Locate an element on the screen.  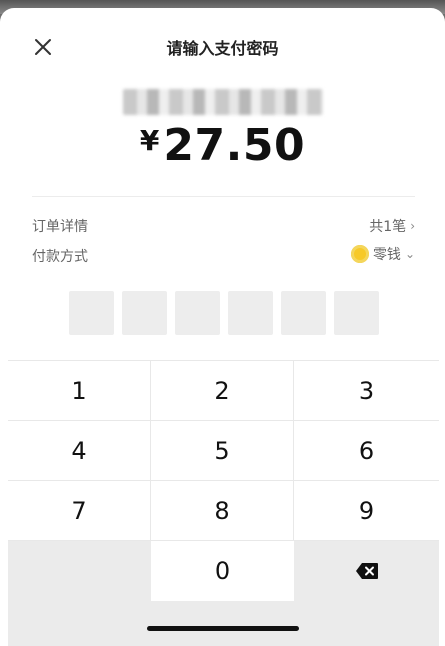
key-4: 4 is located at coordinates (79, 451).